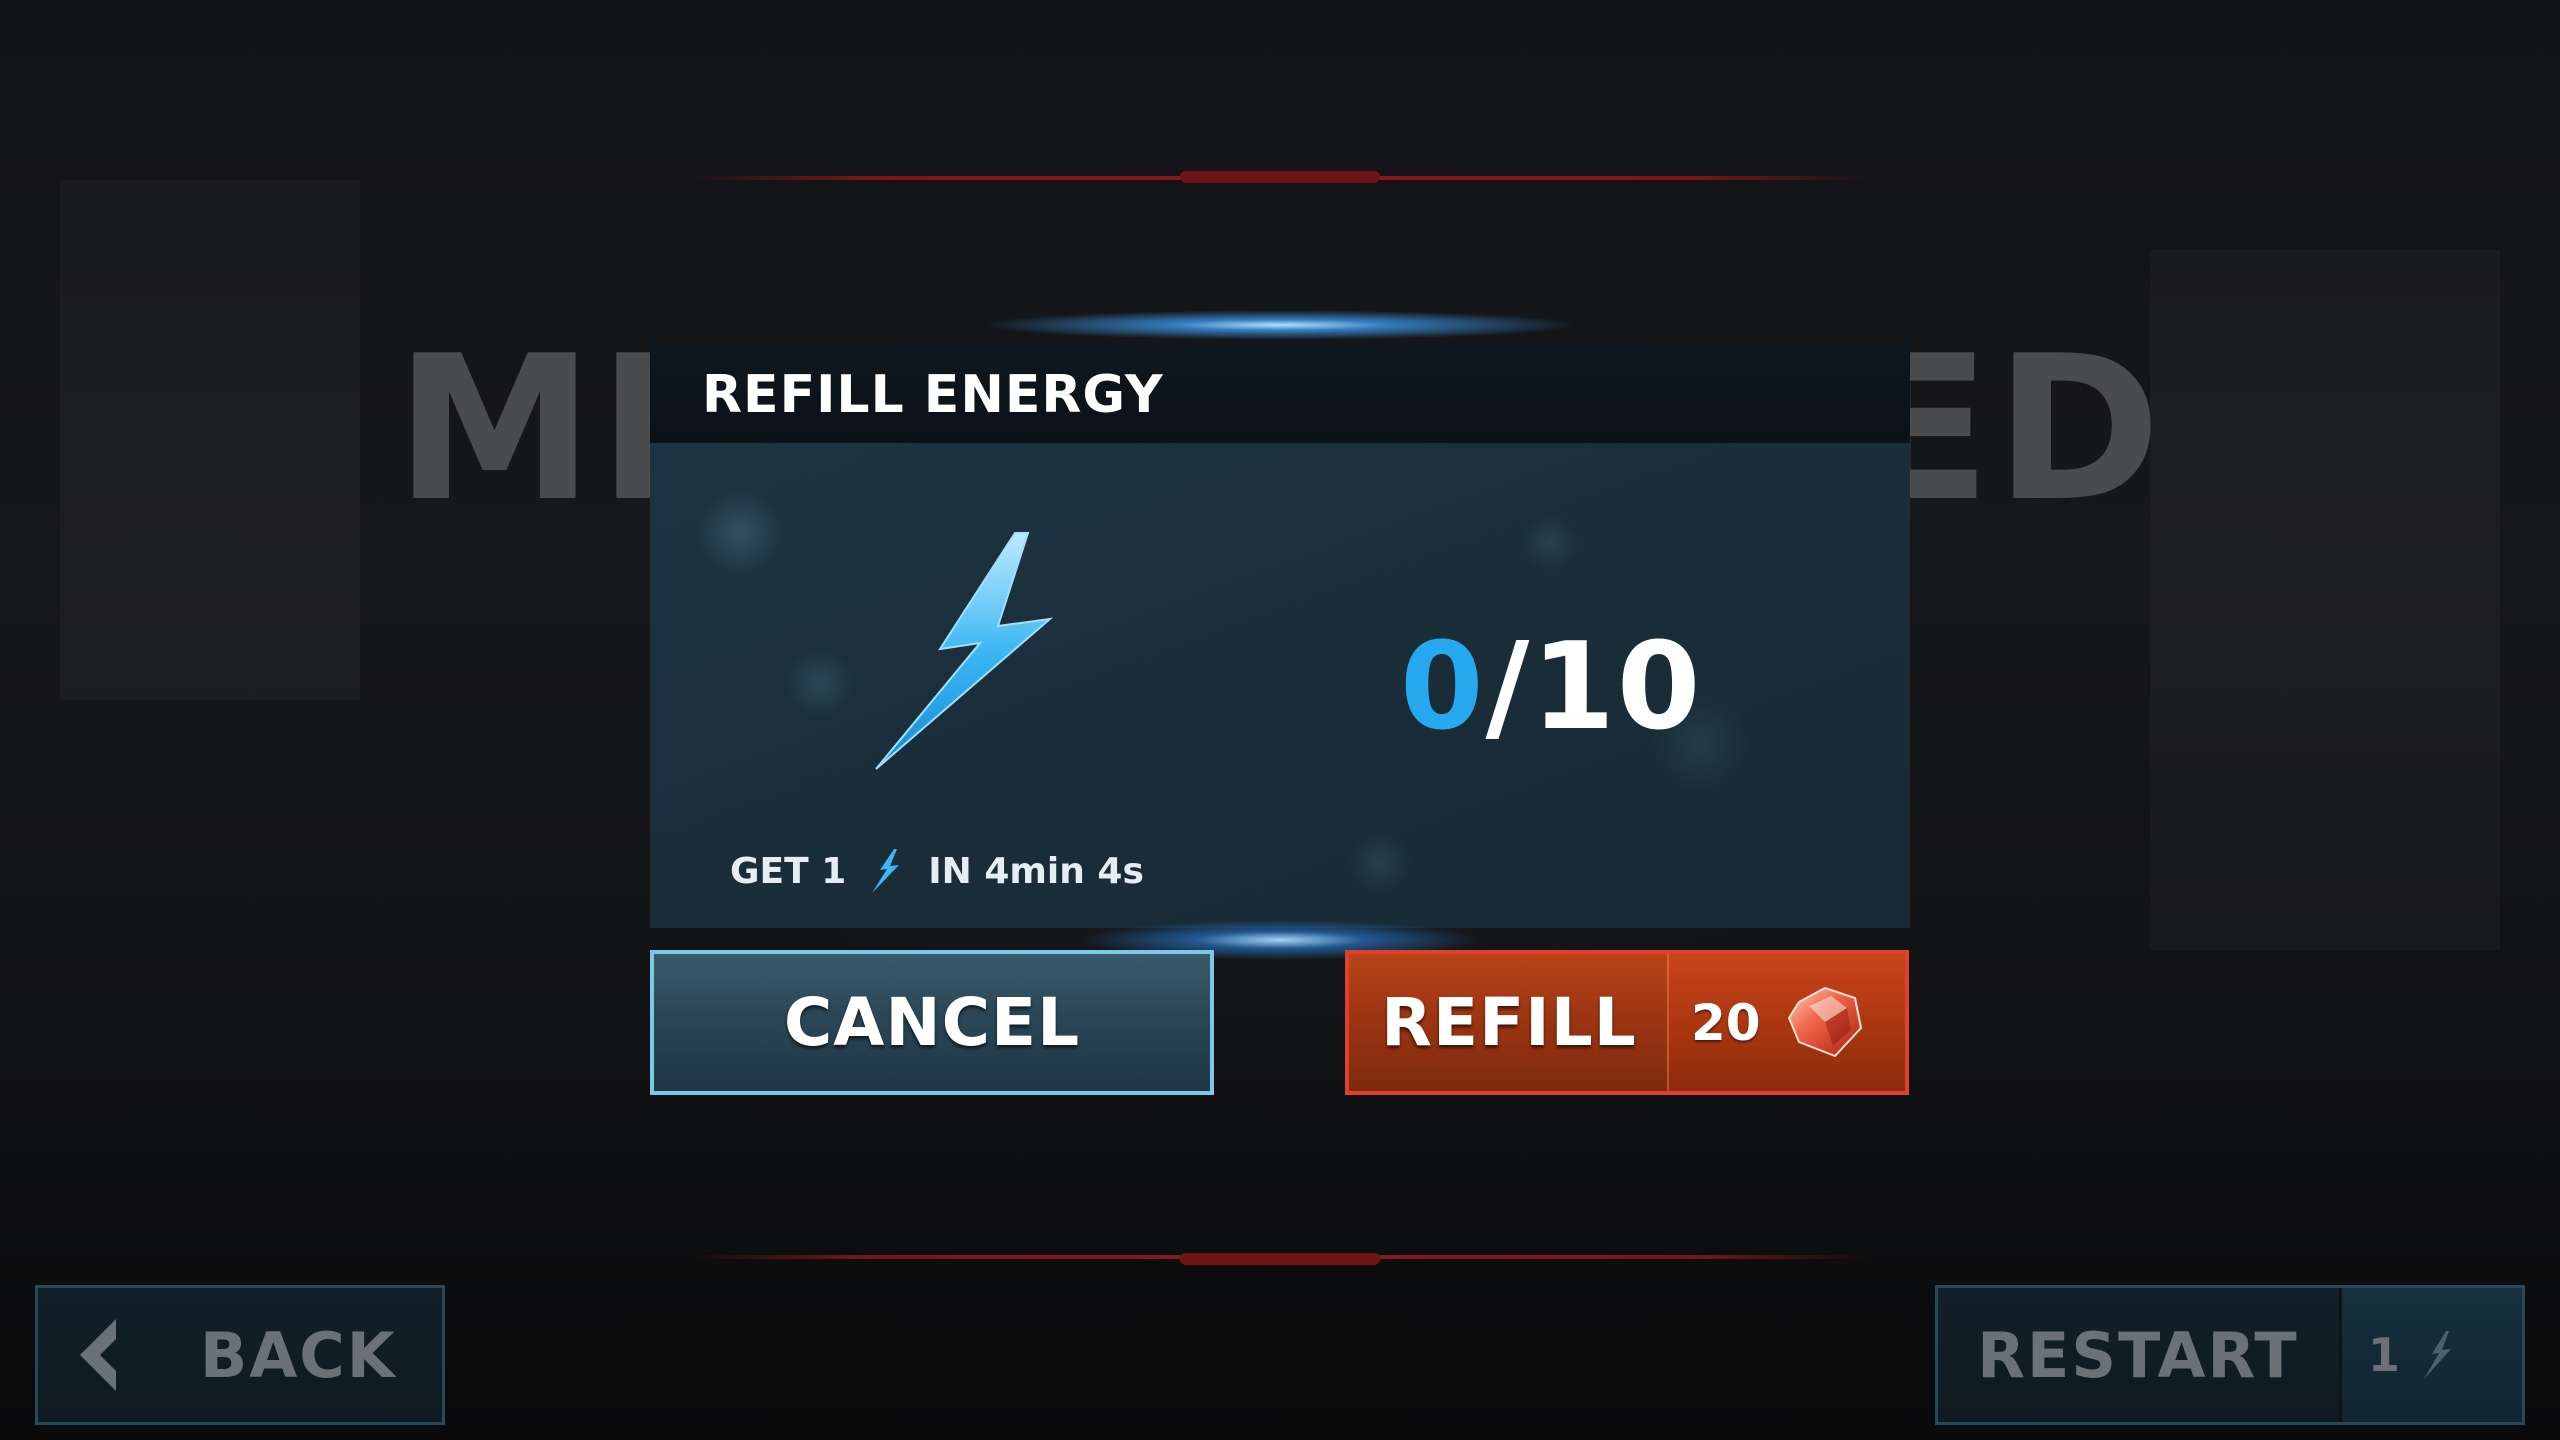 This screenshot has width=2560, height=1440. What do you see at coordinates (1726, 1022) in the screenshot?
I see `refill-price: 20` at bounding box center [1726, 1022].